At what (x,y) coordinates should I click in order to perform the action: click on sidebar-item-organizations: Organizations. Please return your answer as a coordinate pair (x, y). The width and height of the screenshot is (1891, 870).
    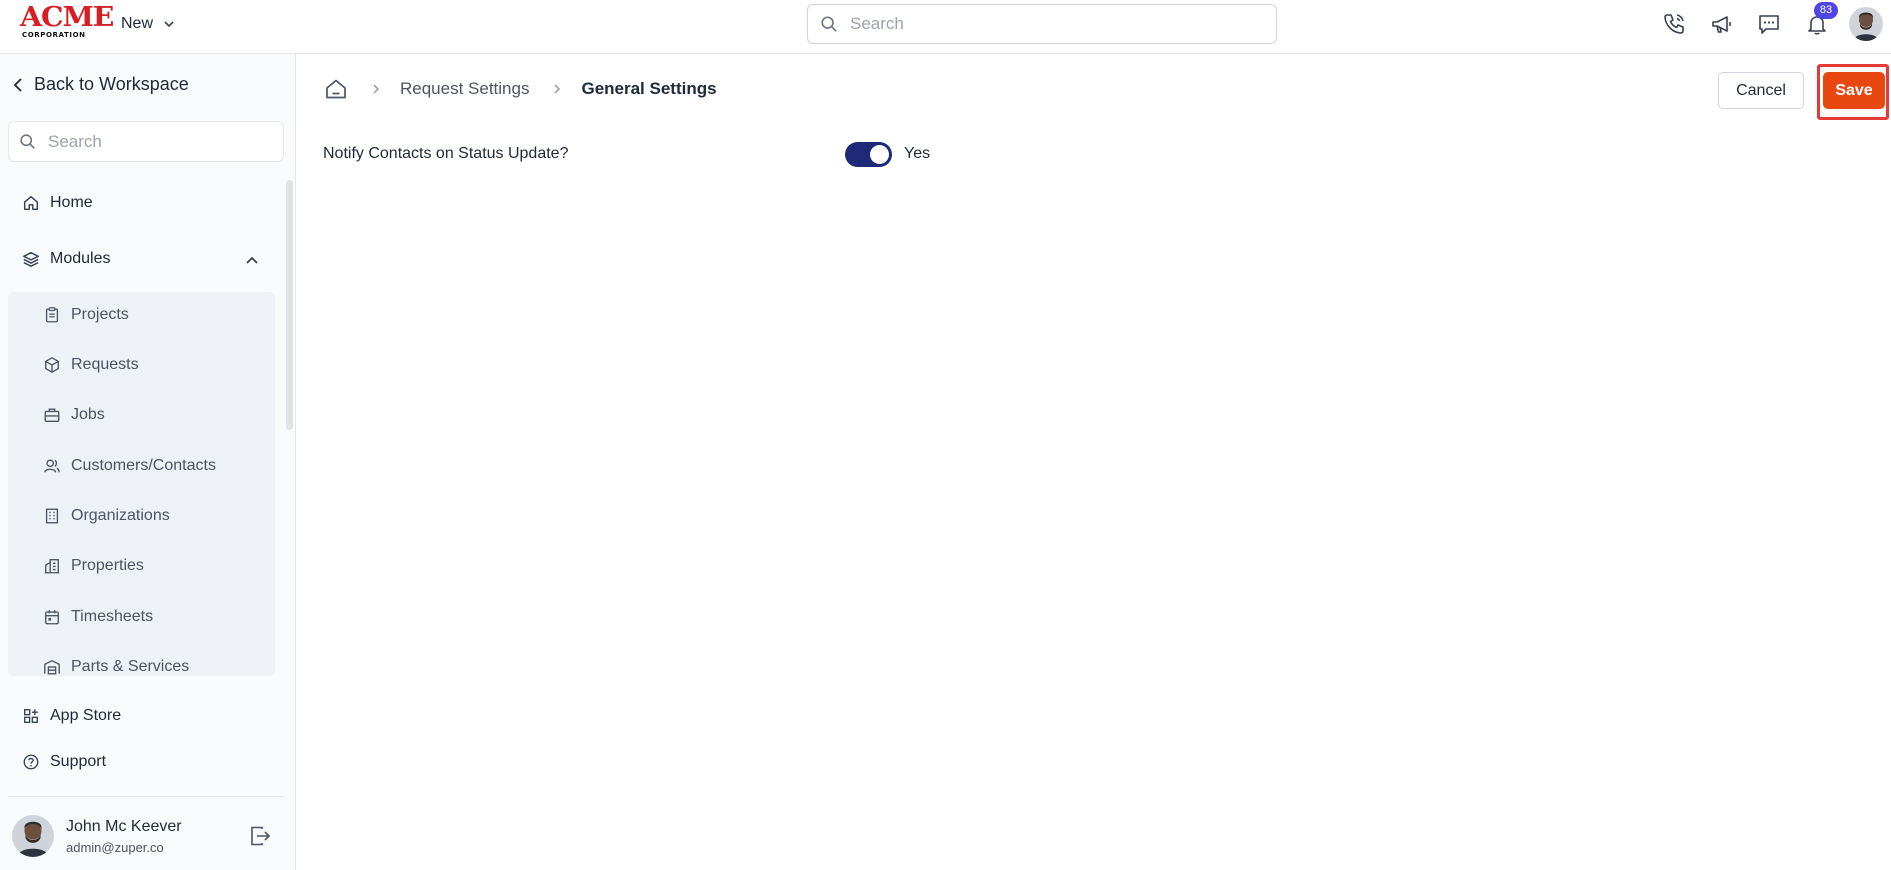
    Looking at the image, I should click on (106, 516).